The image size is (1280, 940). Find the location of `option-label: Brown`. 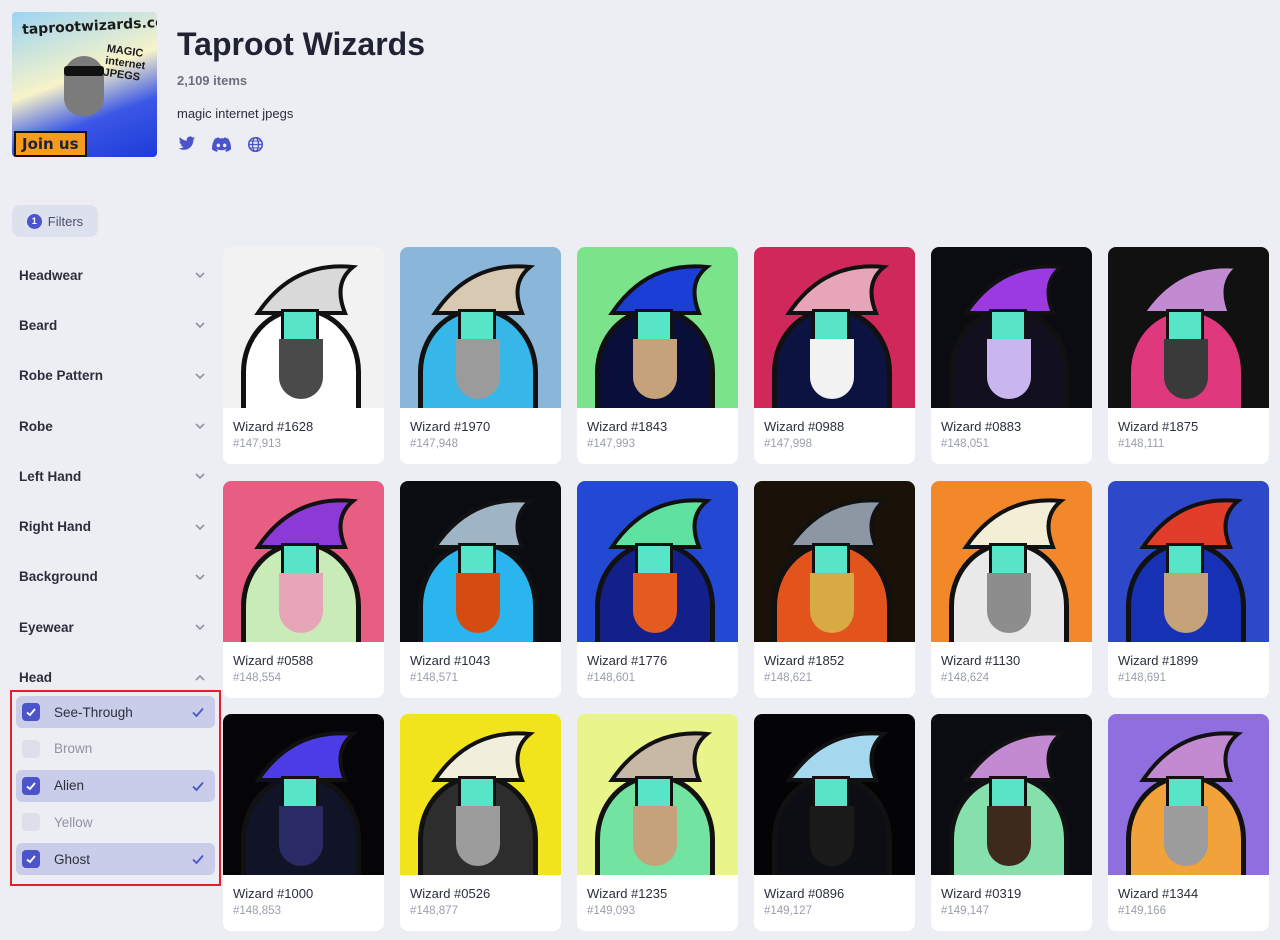

option-label: Brown is located at coordinates (73, 749).